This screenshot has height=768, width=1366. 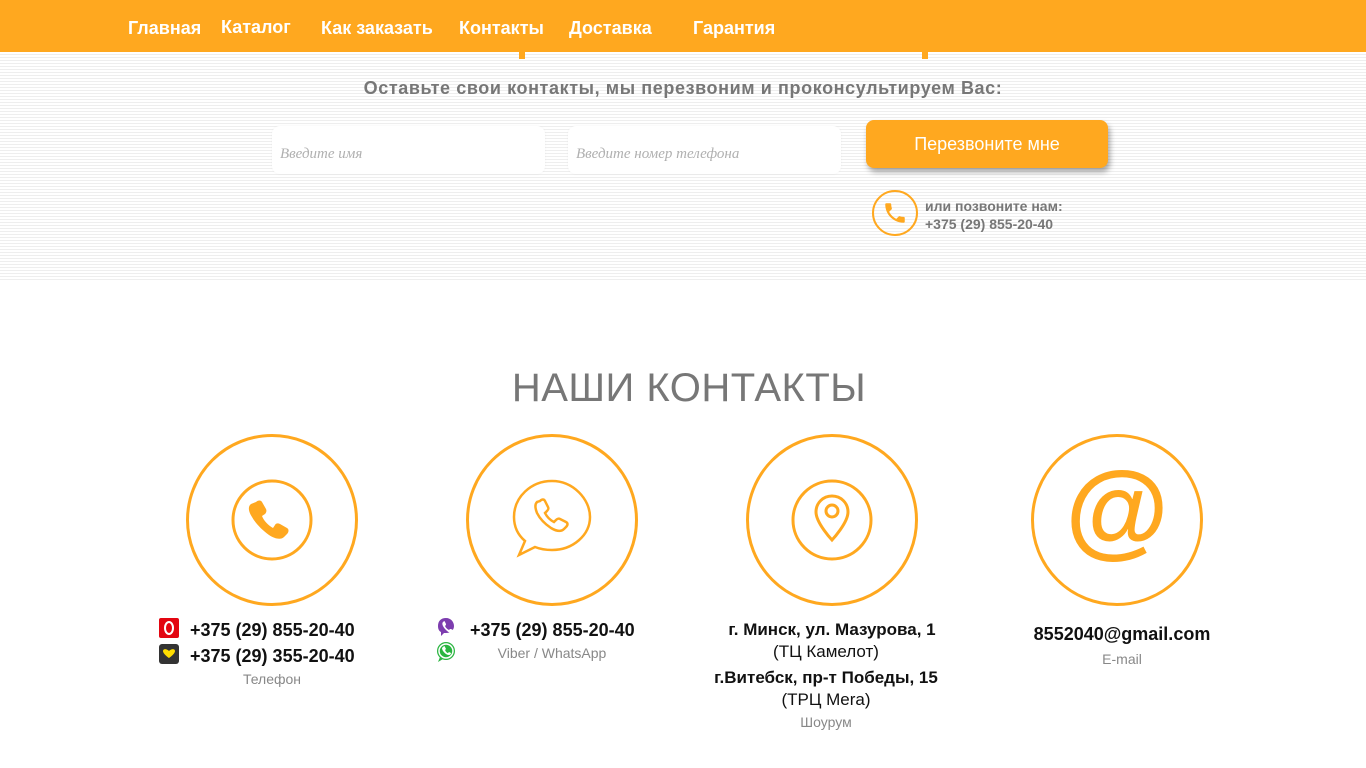 I want to click on contacts-title: НАШИ КОНТАКТЫ, so click(x=689, y=388).